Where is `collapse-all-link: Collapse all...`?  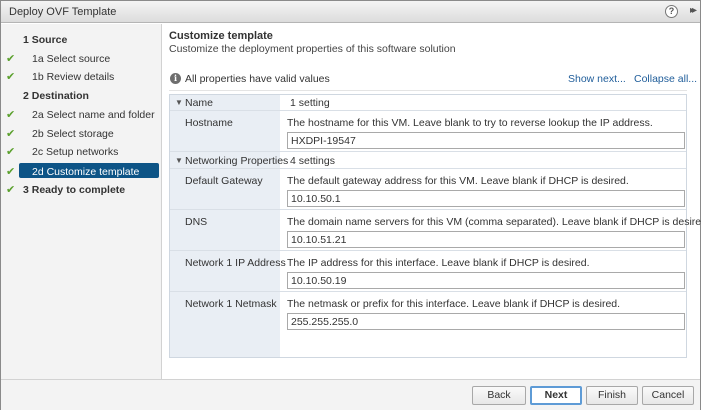 collapse-all-link: Collapse all... is located at coordinates (665, 79).